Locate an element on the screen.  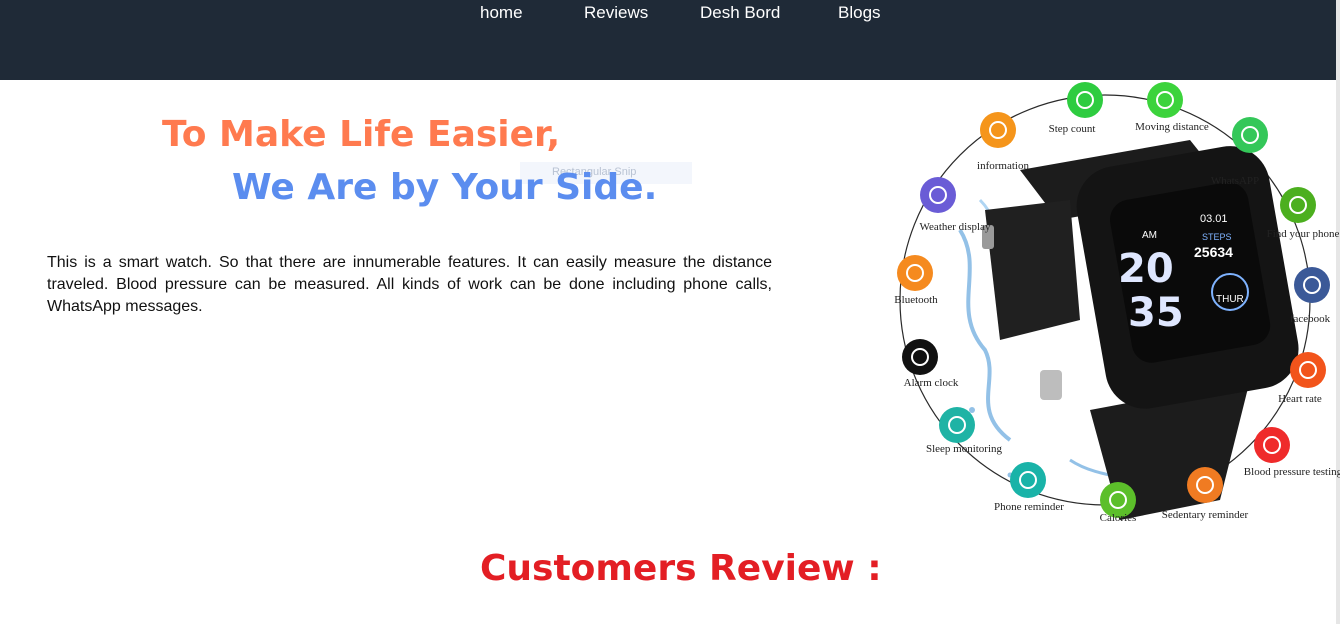
feature-4: facebook is located at coordinates (1310, 296).